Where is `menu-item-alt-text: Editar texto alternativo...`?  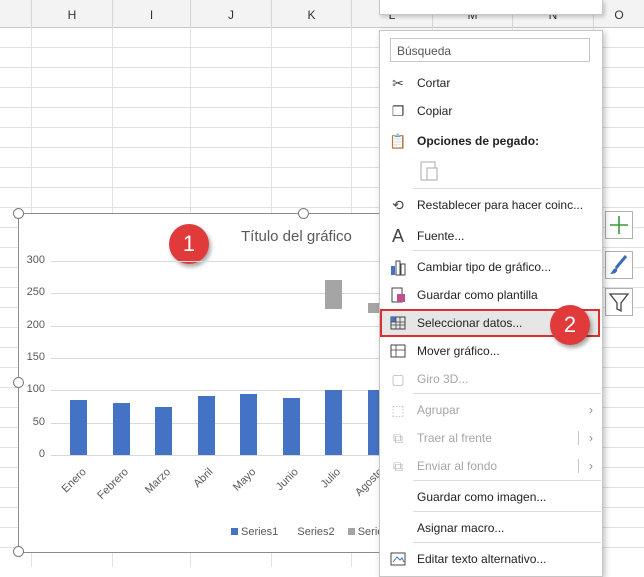
menu-item-alt-text: Editar texto alternativo... is located at coordinates (490, 559).